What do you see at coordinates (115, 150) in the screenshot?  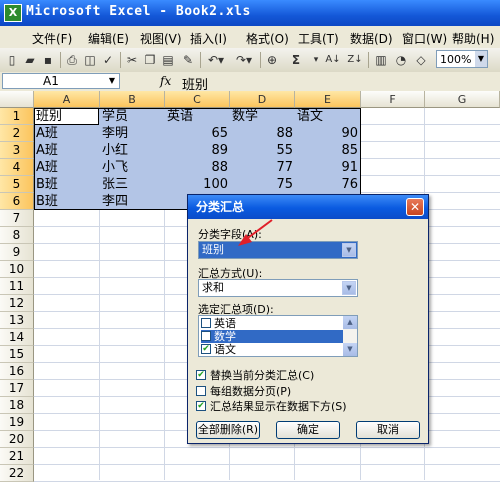 I see `cell-b3: 小红` at bounding box center [115, 150].